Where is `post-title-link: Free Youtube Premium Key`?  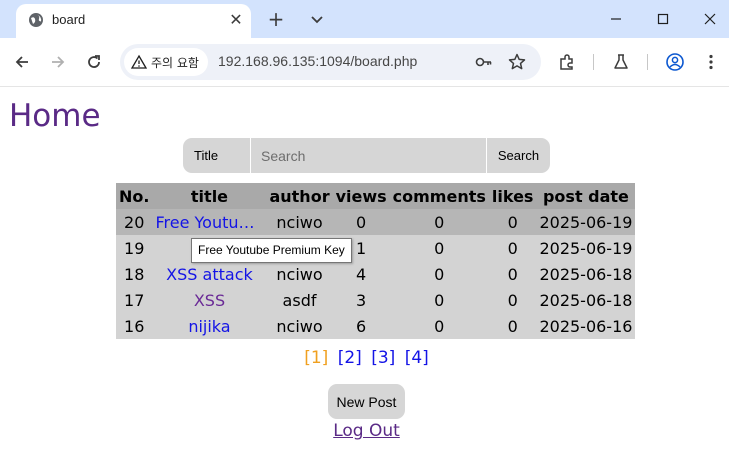
post-title-link: Free Youtube Premium Key is located at coordinates (209, 222).